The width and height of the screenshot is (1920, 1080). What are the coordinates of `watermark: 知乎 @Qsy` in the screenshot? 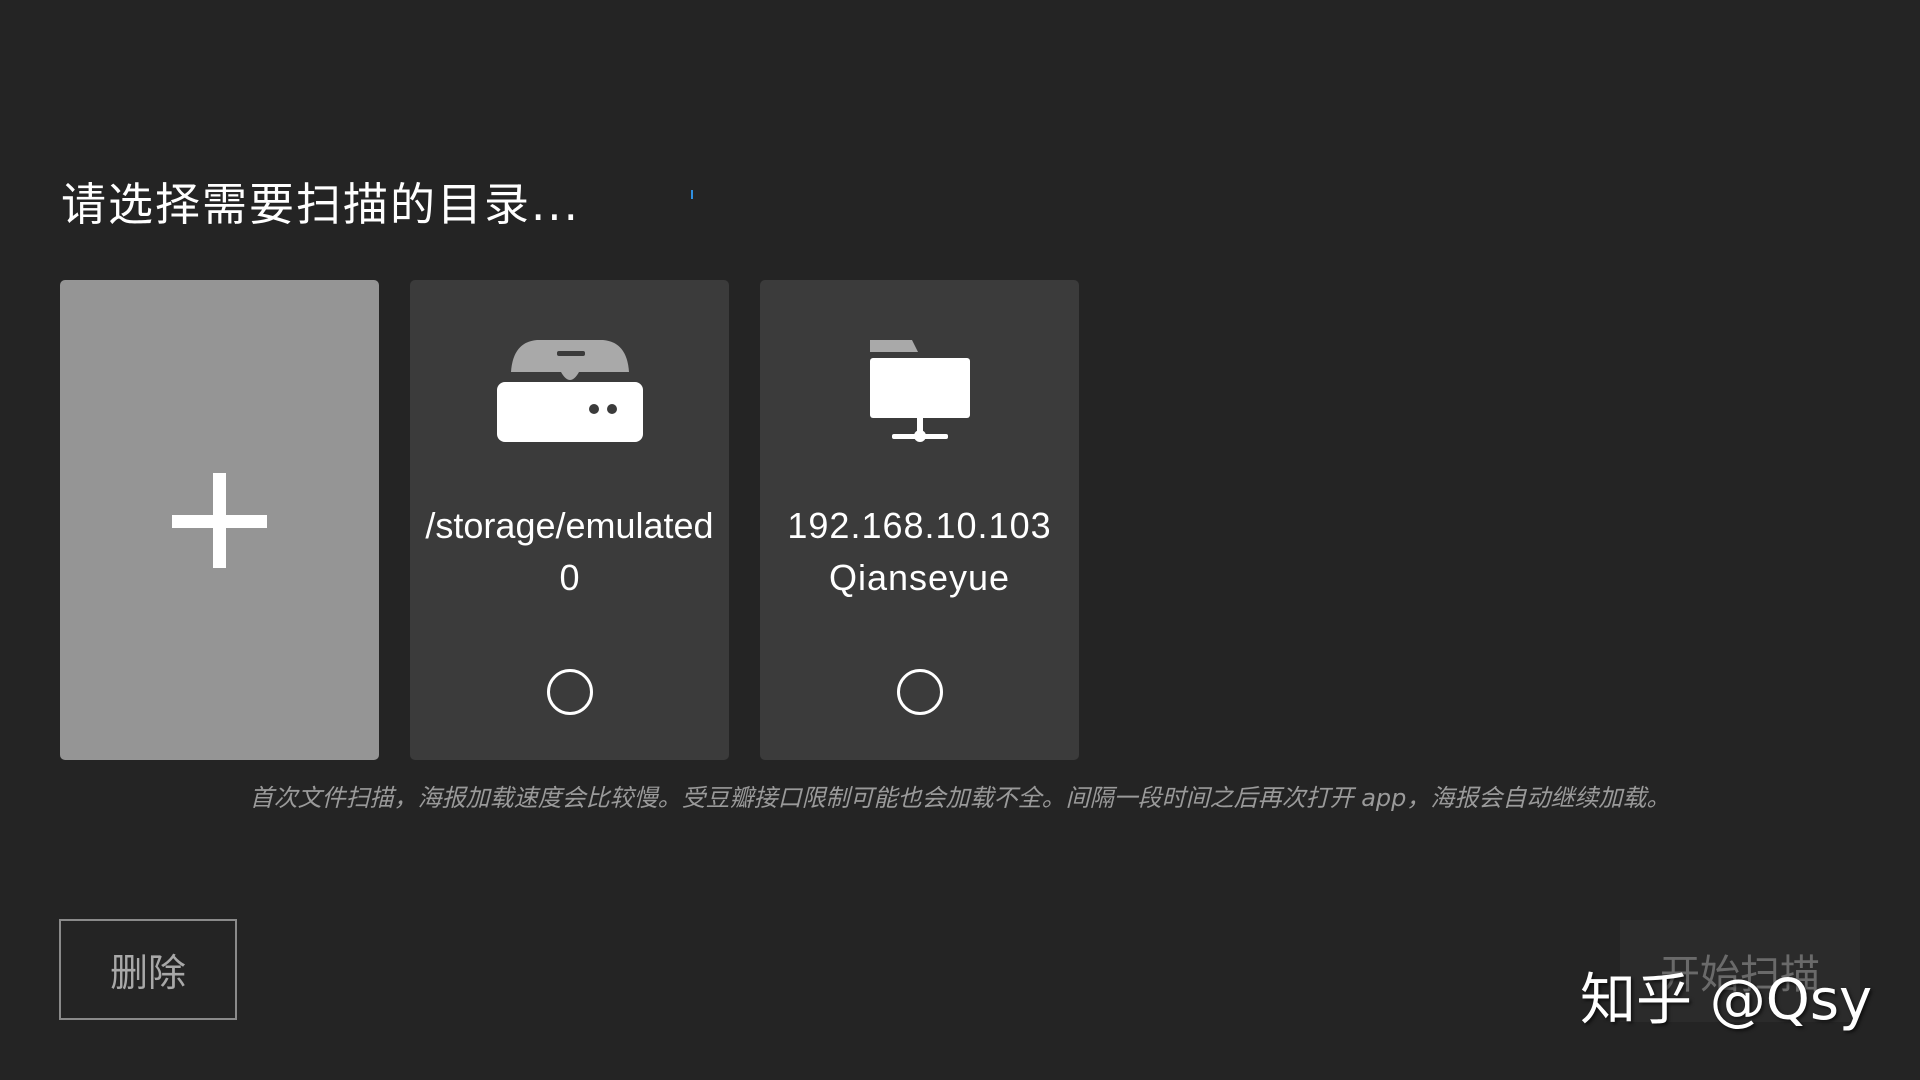 It's located at (1726, 1000).